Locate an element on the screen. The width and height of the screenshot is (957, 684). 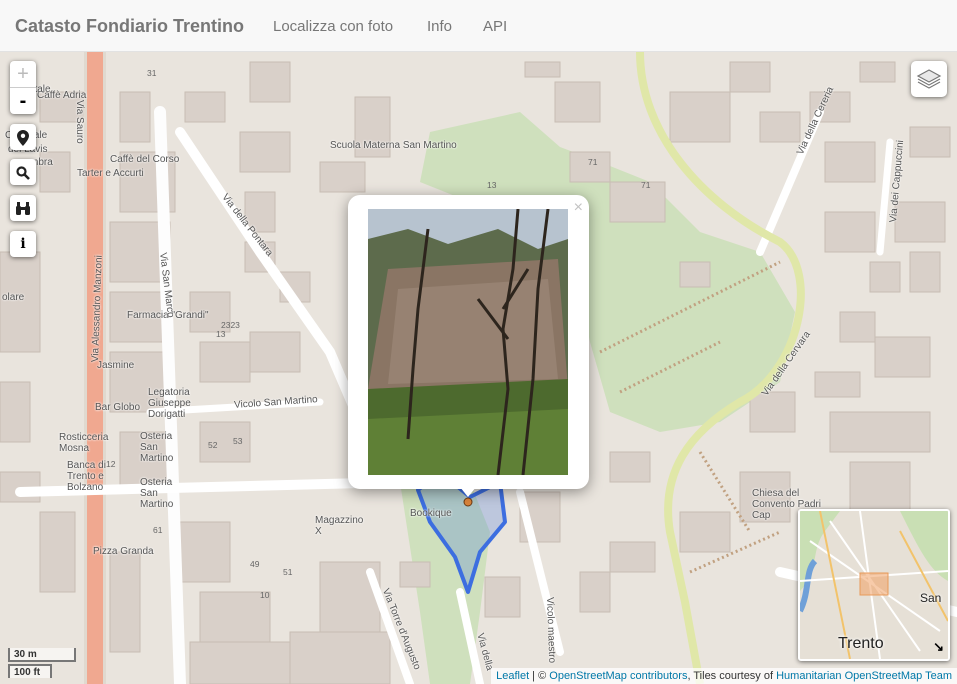
house-number: 52 is located at coordinates (213, 445).